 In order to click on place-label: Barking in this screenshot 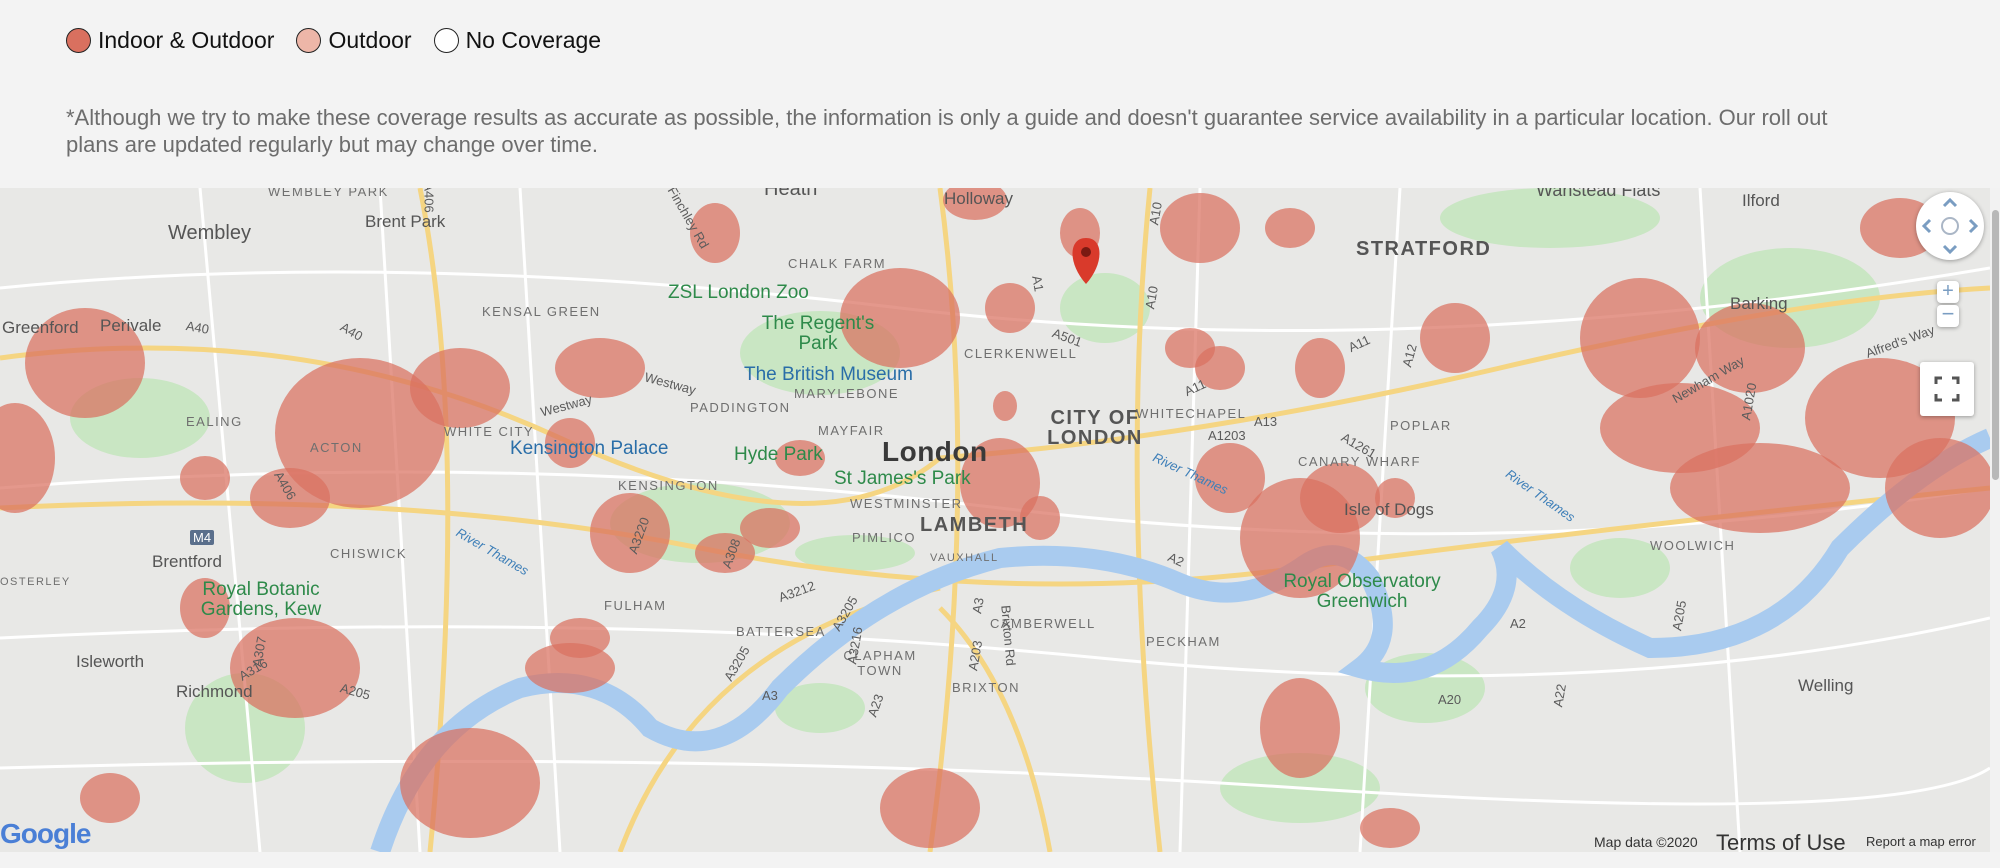, I will do `click(1759, 303)`.